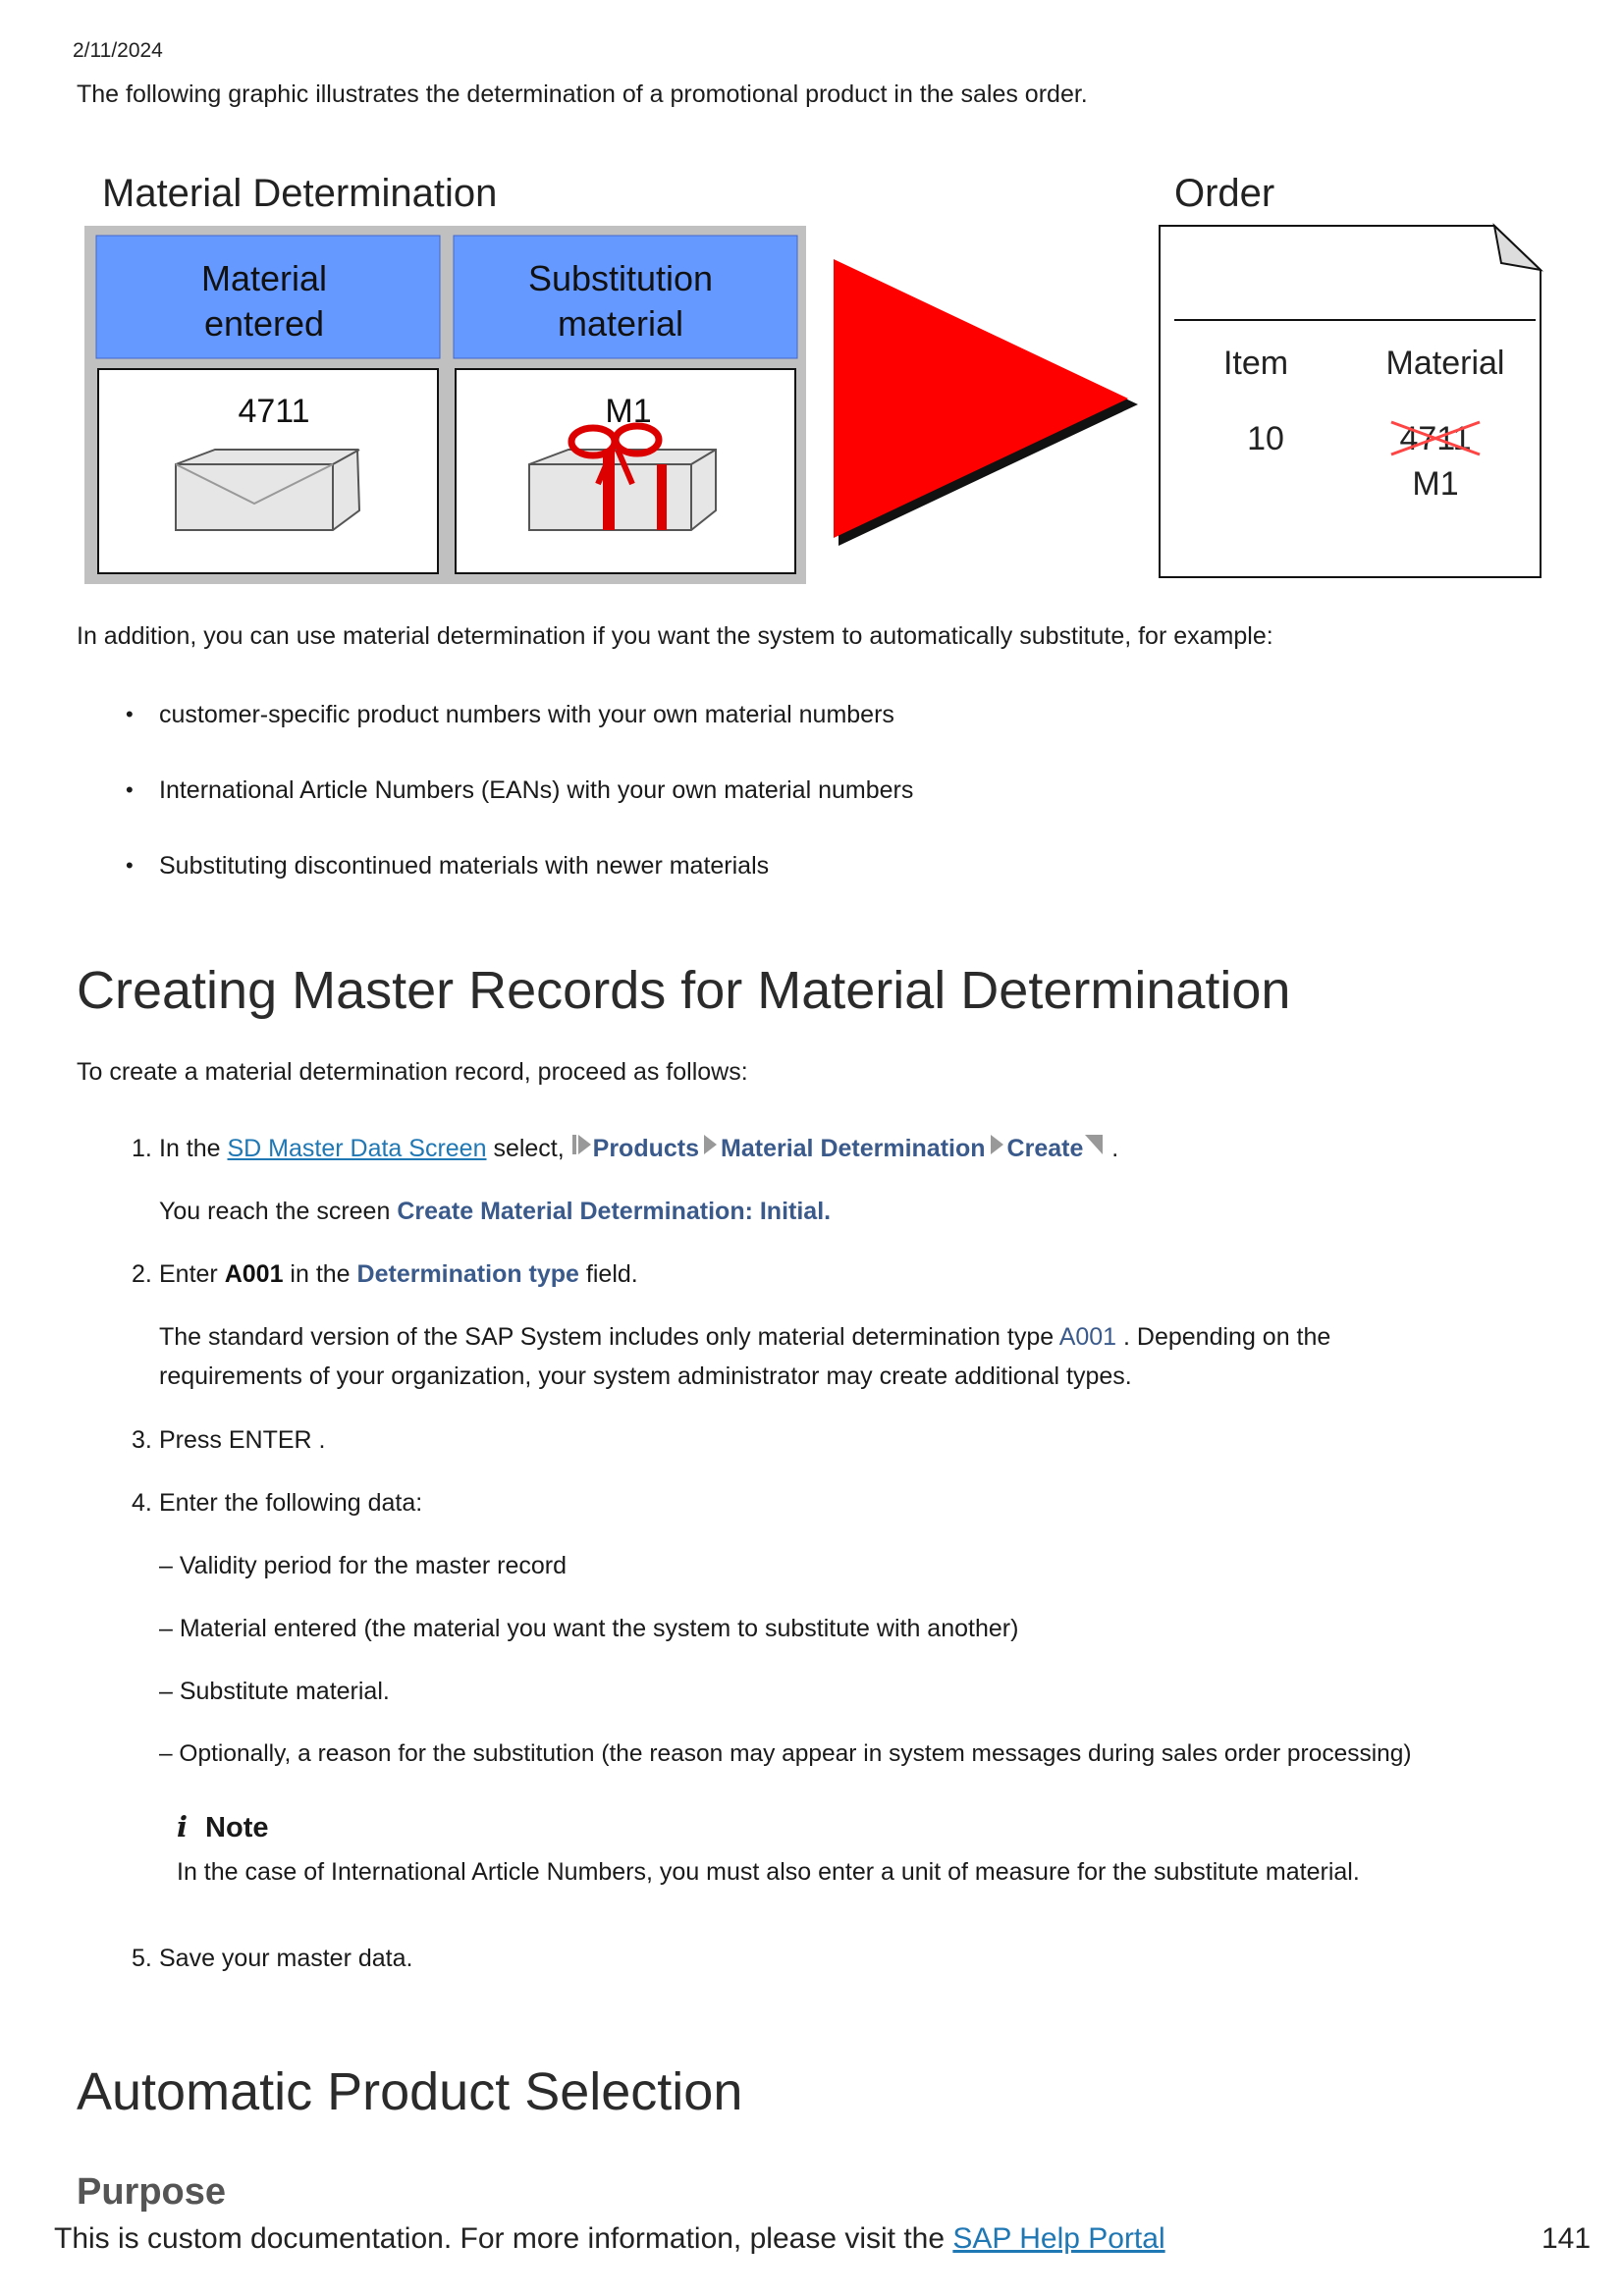 This screenshot has width=1623, height=2296. Describe the element at coordinates (363, 1566) in the screenshot. I see `list-item: – Validity period for the master record` at that location.